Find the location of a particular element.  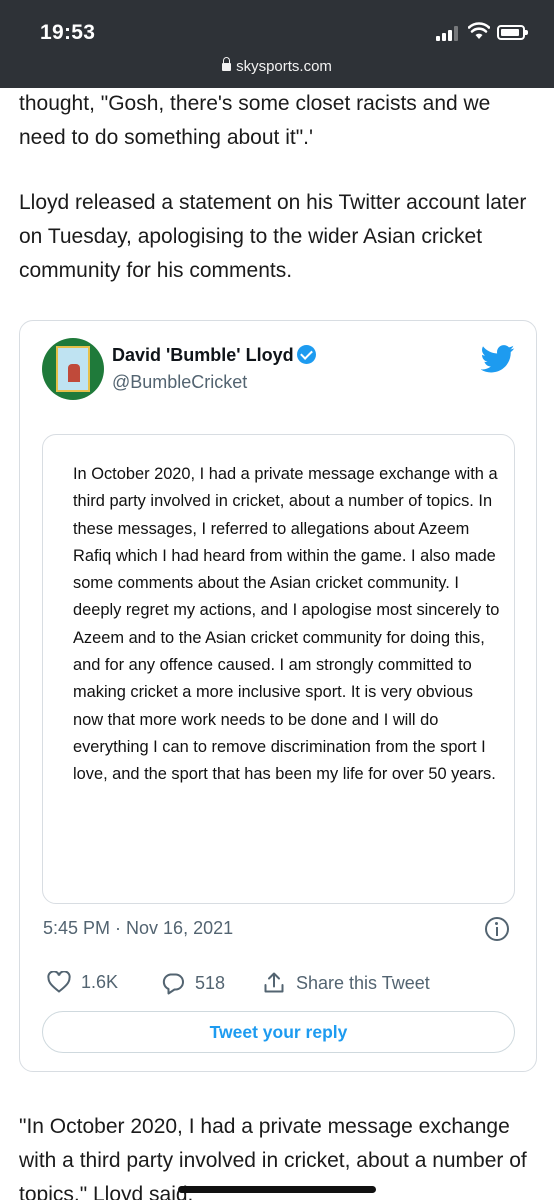

battery-icon is located at coordinates (512, 32).